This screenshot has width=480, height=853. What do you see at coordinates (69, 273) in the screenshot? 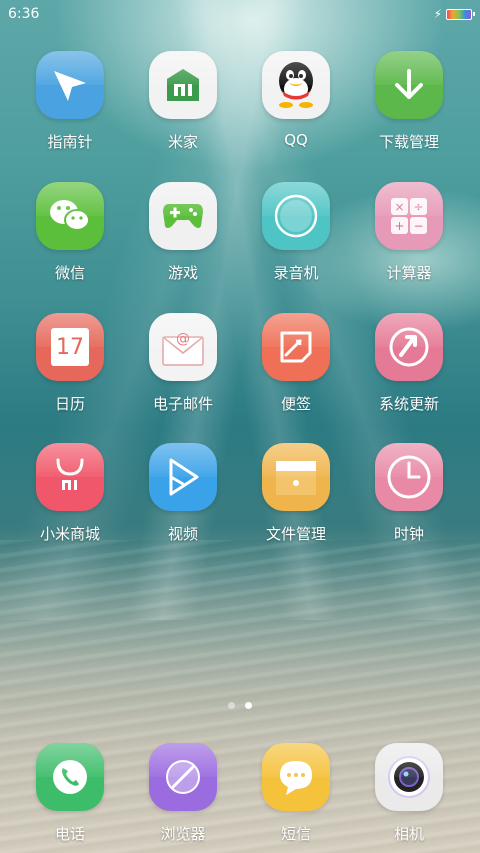
I see `app-label: 微信` at bounding box center [69, 273].